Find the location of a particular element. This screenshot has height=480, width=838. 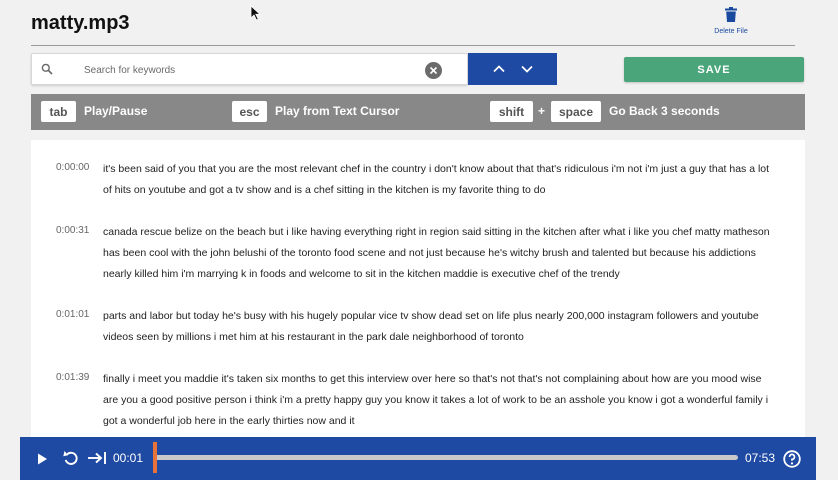

clear-search-button is located at coordinates (433, 70).